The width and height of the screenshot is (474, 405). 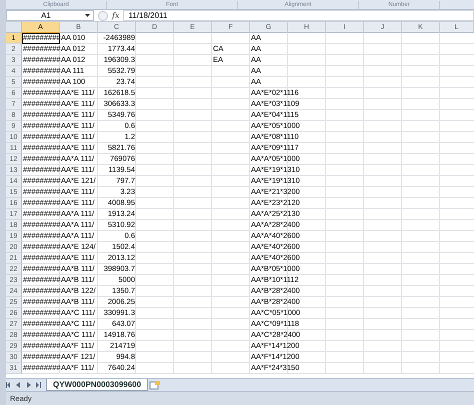 I want to click on name-box: A1, so click(x=50, y=15).